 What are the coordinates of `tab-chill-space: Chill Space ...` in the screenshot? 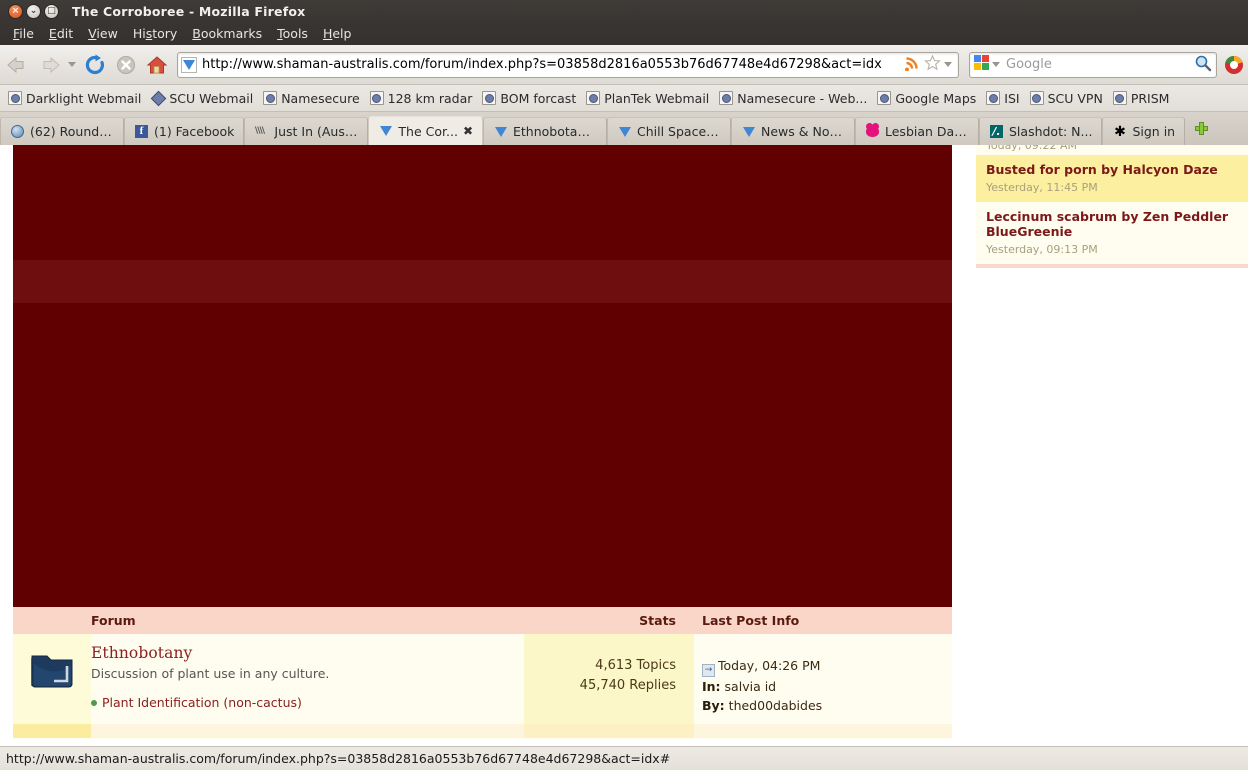 It's located at (669, 131).